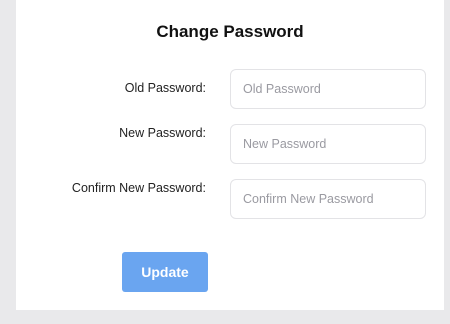 This screenshot has height=324, width=450. Describe the element at coordinates (230, 31) in the screenshot. I see `form-title: Change Password` at that location.